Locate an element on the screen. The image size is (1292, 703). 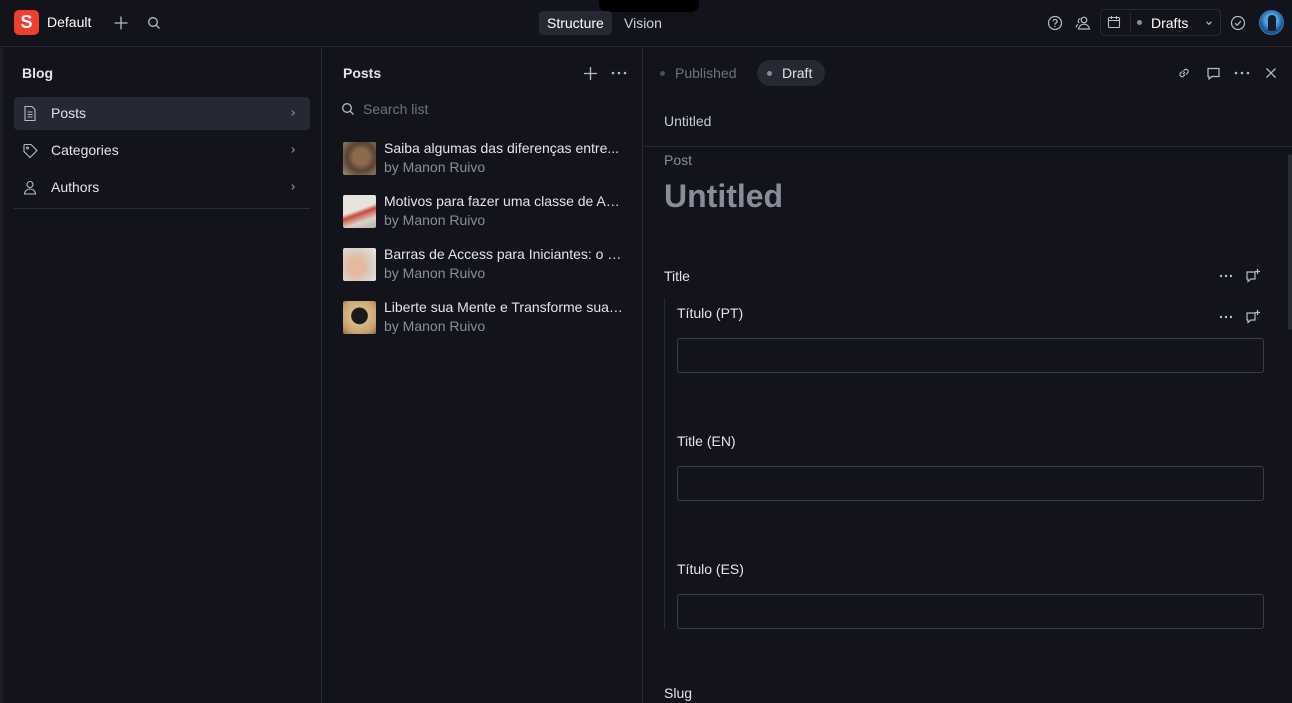
sidebar-item-label: Posts is located at coordinates (69, 113).